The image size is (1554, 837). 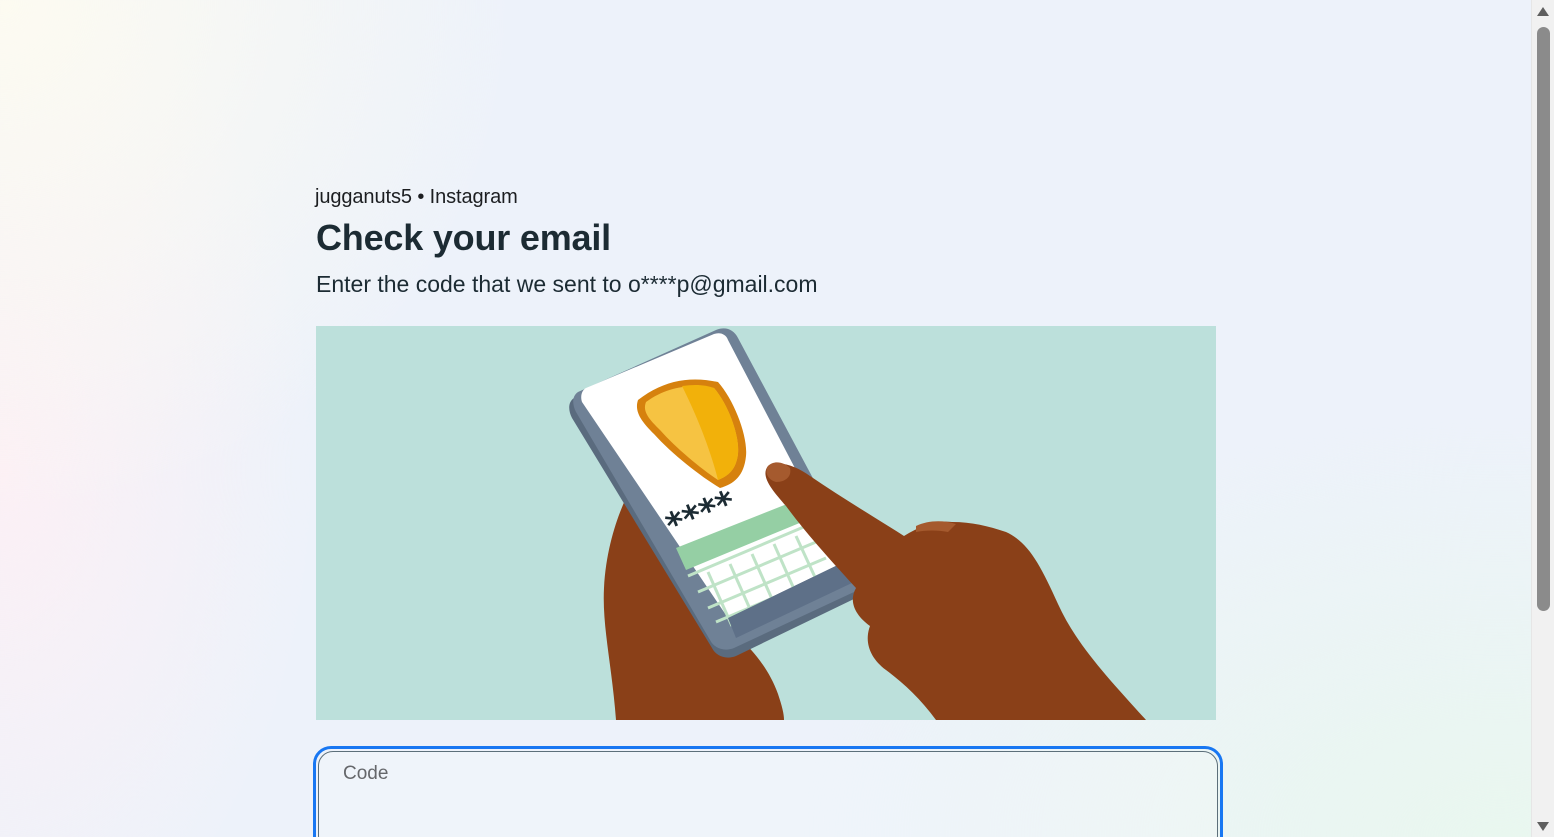 I want to click on vertical-scrollbar, so click(x=1542, y=418).